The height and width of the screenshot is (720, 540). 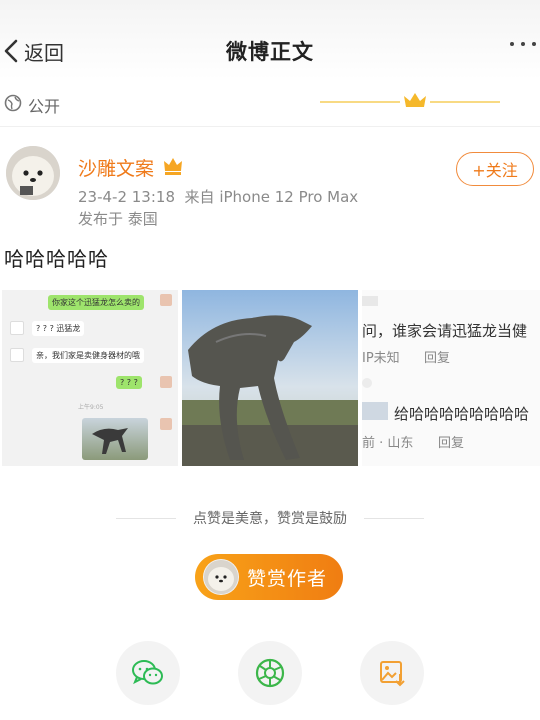 What do you see at coordinates (96, 302) in the screenshot?
I see `chat-message: 你家这个迅猛龙怎么卖的` at bounding box center [96, 302].